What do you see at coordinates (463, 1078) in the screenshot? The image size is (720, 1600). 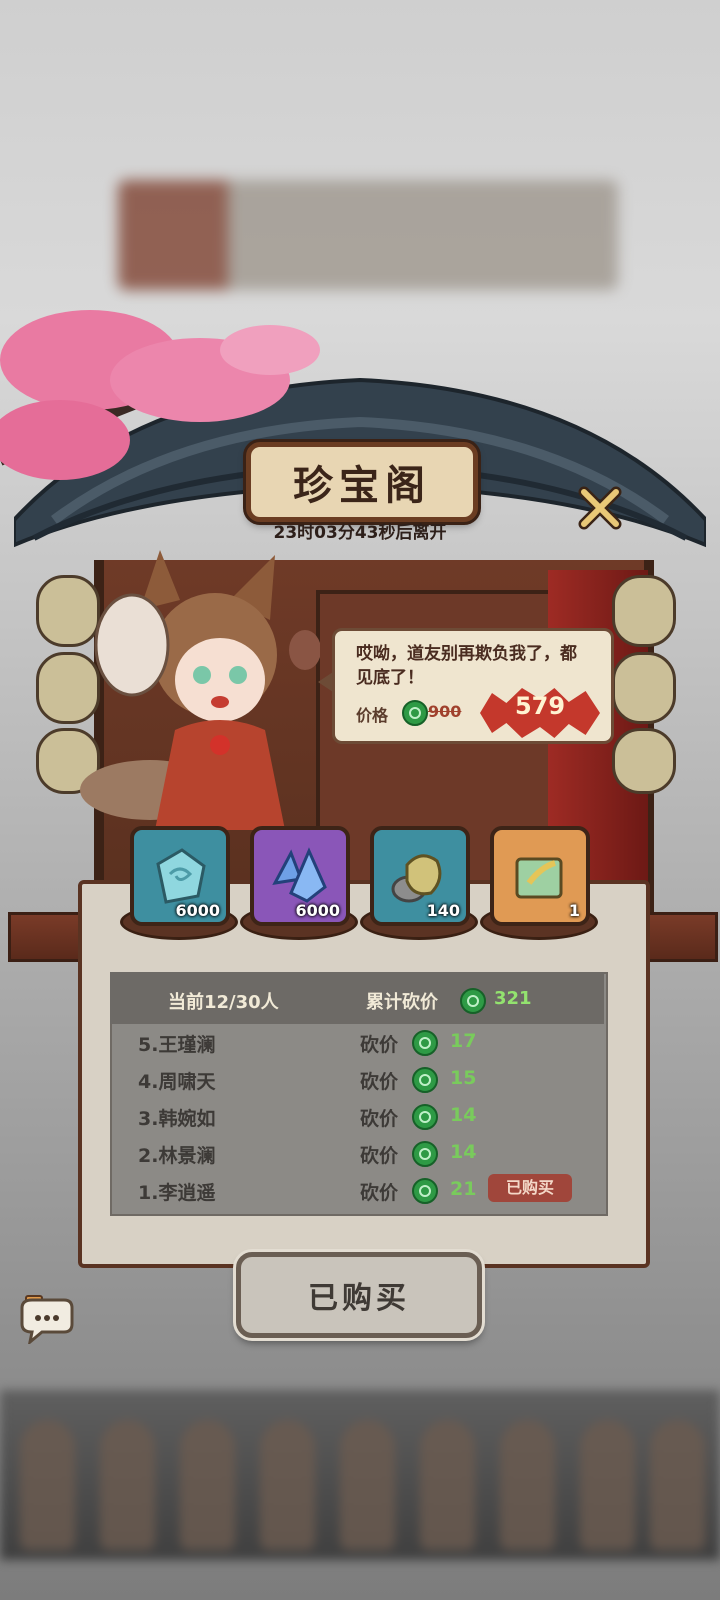 I see `bargain-amount: 15` at bounding box center [463, 1078].